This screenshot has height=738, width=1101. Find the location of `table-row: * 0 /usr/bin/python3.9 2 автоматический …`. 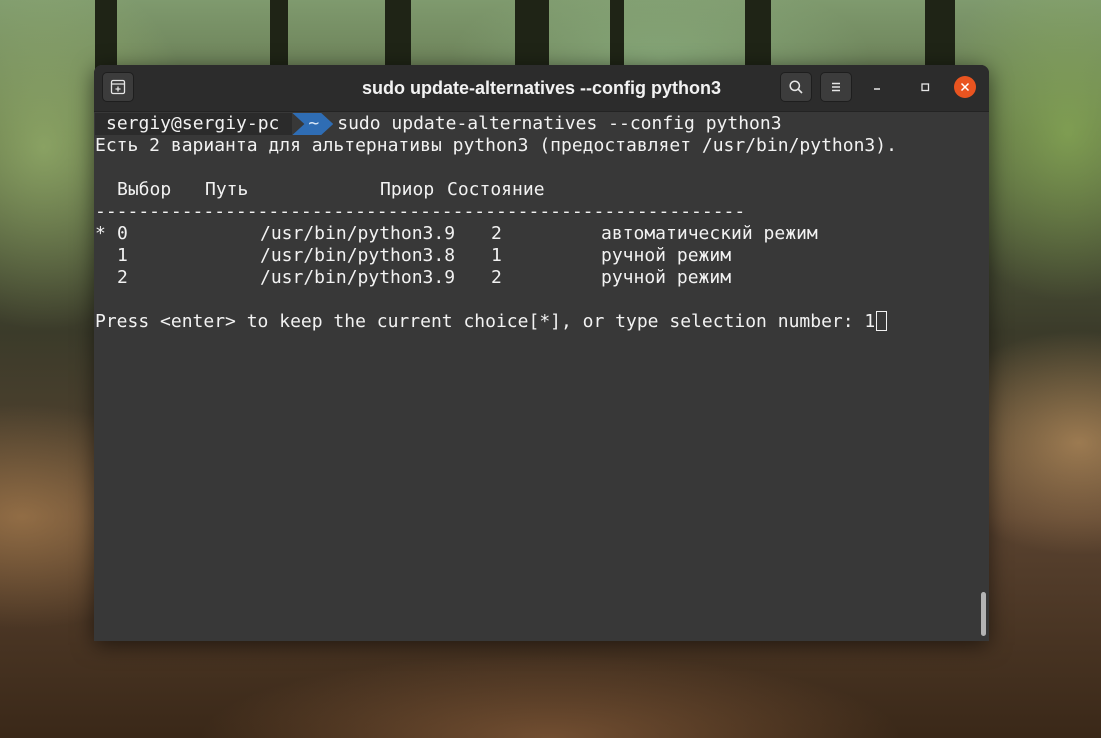

table-row: * 0 /usr/bin/python3.9 2 автоматический … is located at coordinates (540, 234).